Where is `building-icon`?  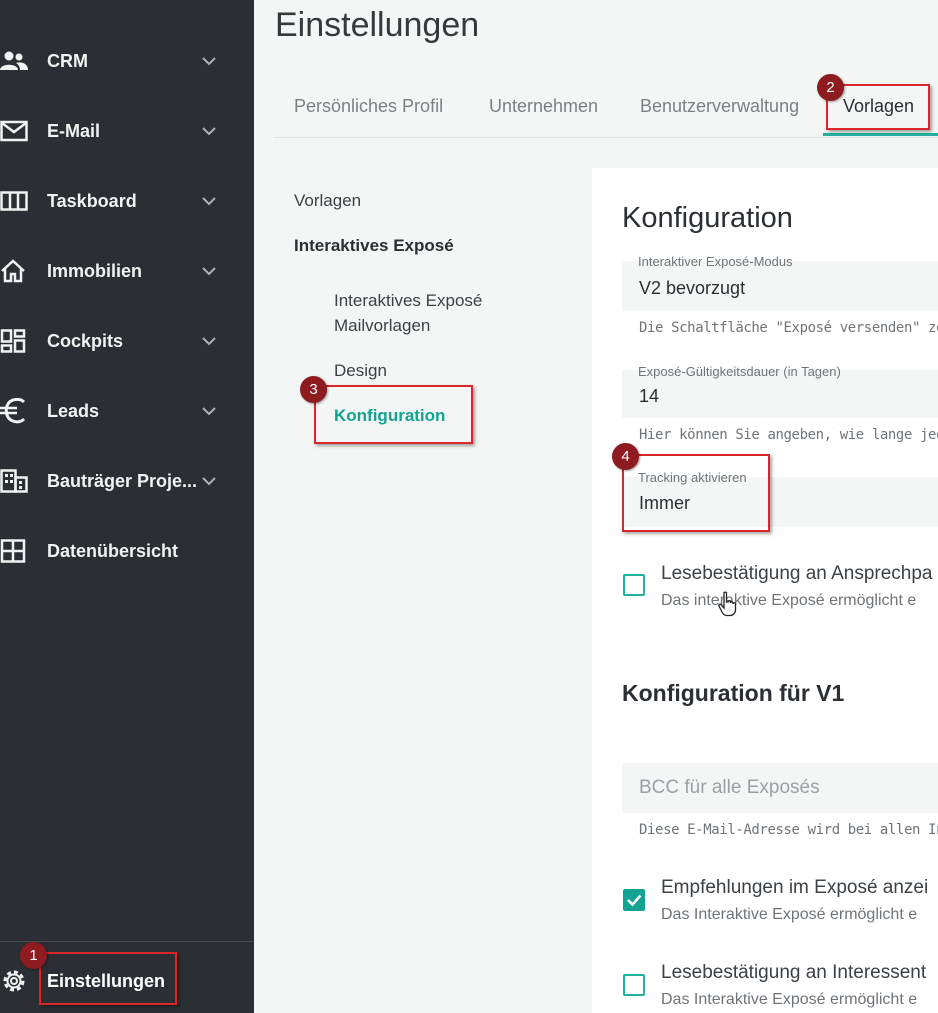 building-icon is located at coordinates (15, 481).